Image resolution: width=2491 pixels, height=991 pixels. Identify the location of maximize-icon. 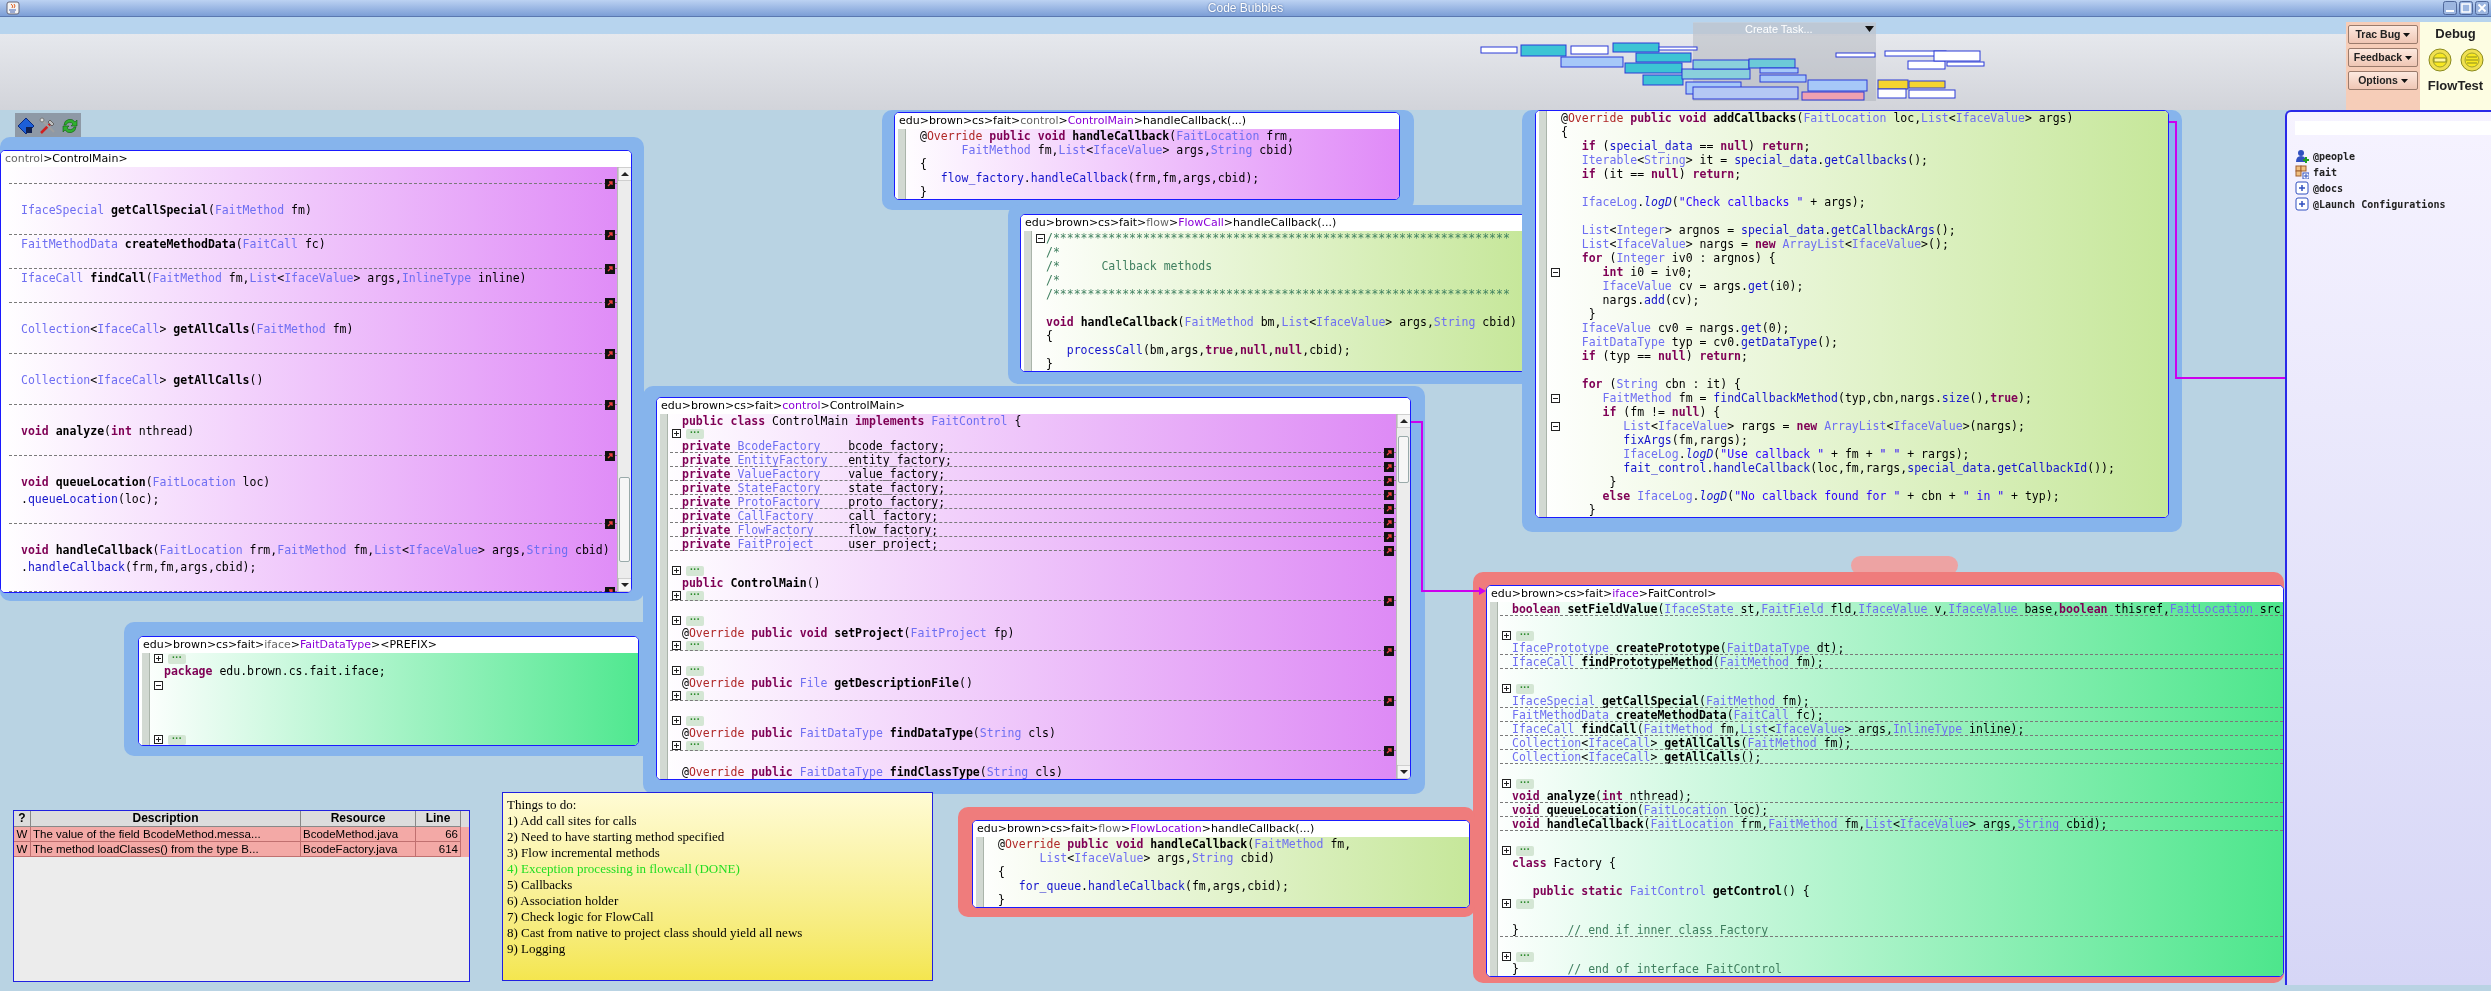
(2466, 8).